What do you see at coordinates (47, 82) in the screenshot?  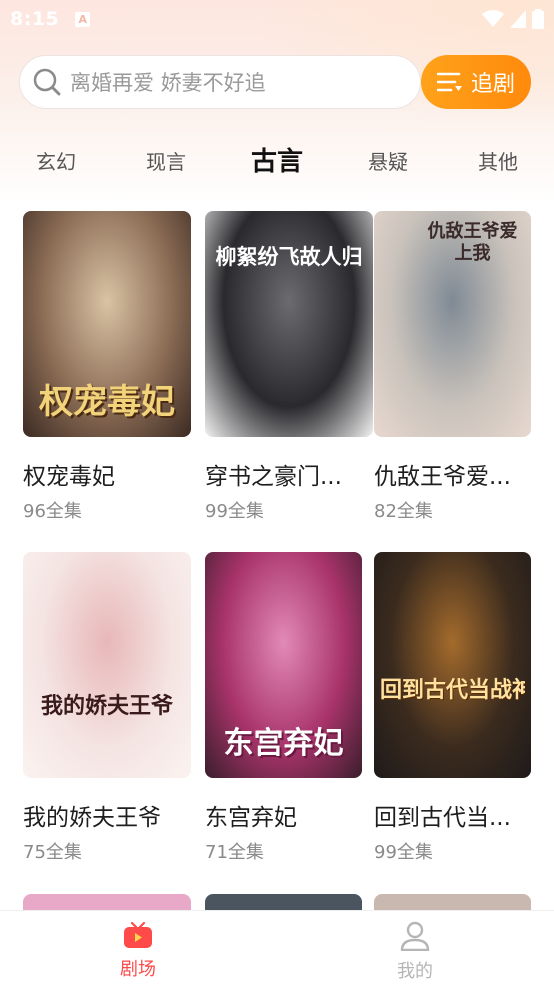 I see `search-icon` at bounding box center [47, 82].